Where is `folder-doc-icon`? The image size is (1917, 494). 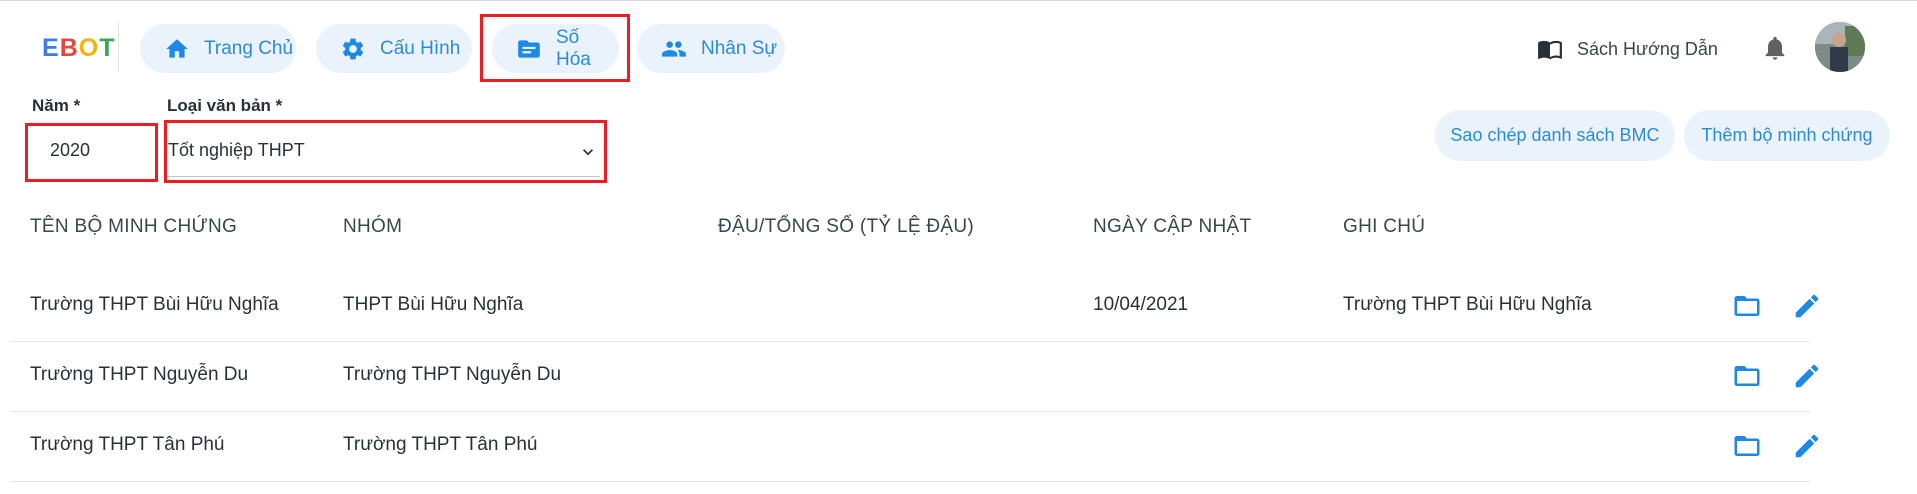
folder-doc-icon is located at coordinates (529, 48).